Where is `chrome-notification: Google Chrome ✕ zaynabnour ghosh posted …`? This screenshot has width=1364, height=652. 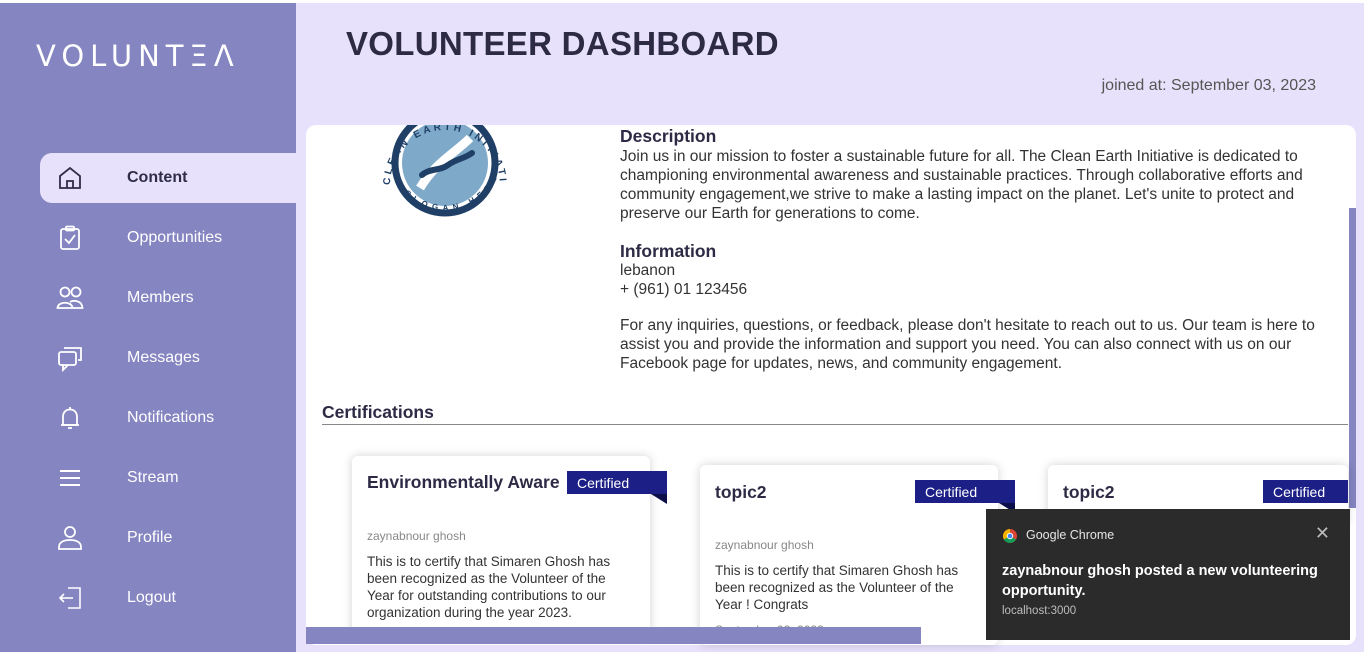 chrome-notification: Google Chrome ✕ zaynabnour ghosh posted … is located at coordinates (1168, 574).